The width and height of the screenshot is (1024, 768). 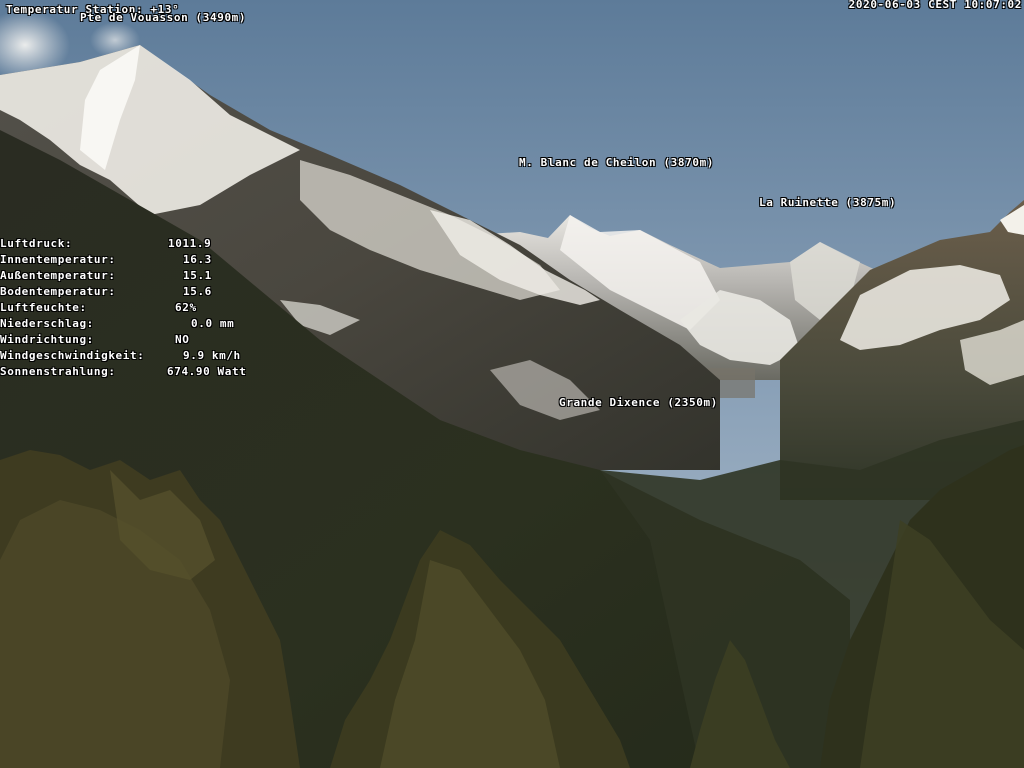 What do you see at coordinates (135, 292) in the screenshot?
I see `weather-row-ground-temp: Bodentemperatur: 15.6` at bounding box center [135, 292].